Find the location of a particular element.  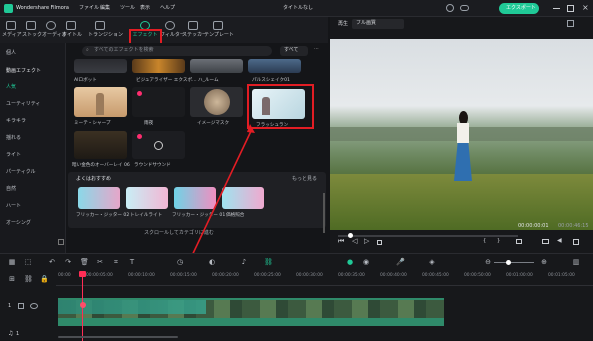

zoom-slider is located at coordinates (514, 262).